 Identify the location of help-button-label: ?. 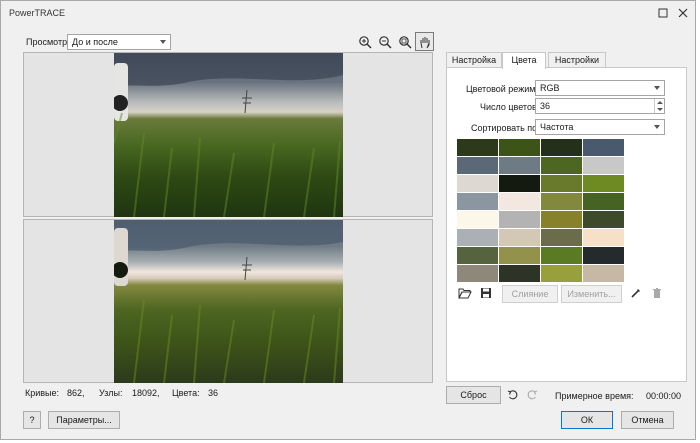
(32, 420).